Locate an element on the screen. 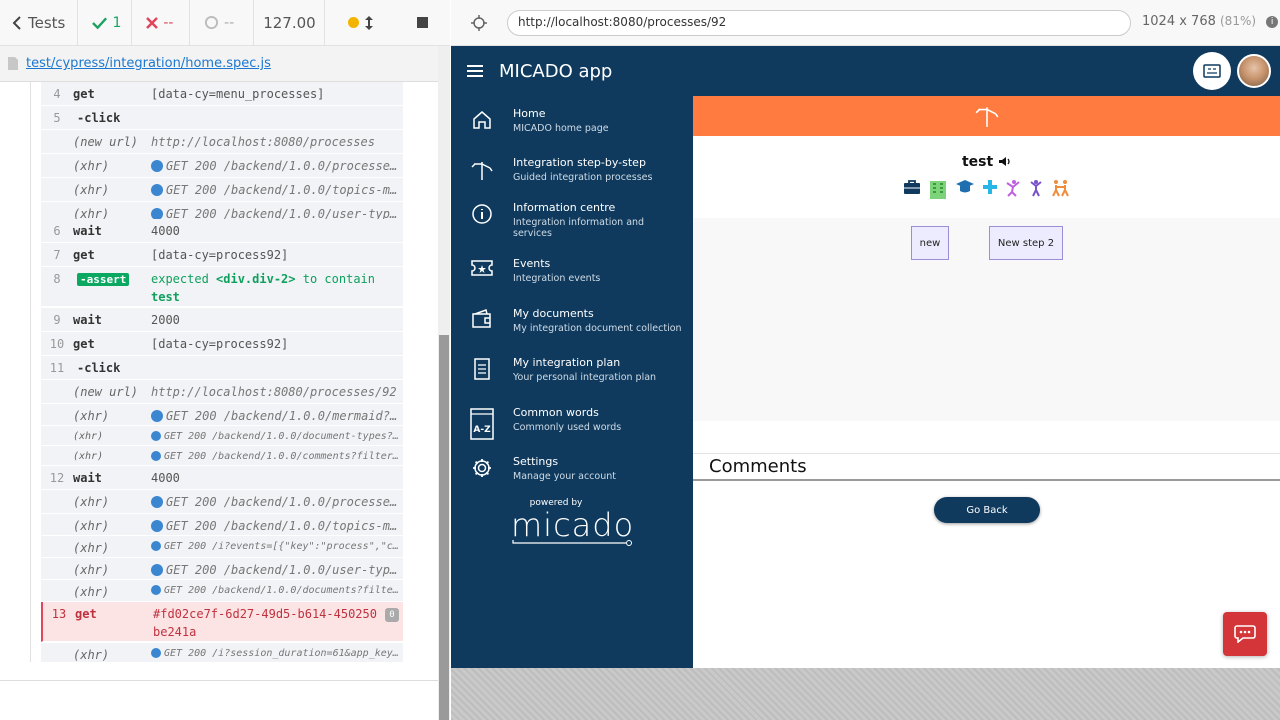 The image size is (1280, 720). info-icon: i is located at coordinates (1272, 22).